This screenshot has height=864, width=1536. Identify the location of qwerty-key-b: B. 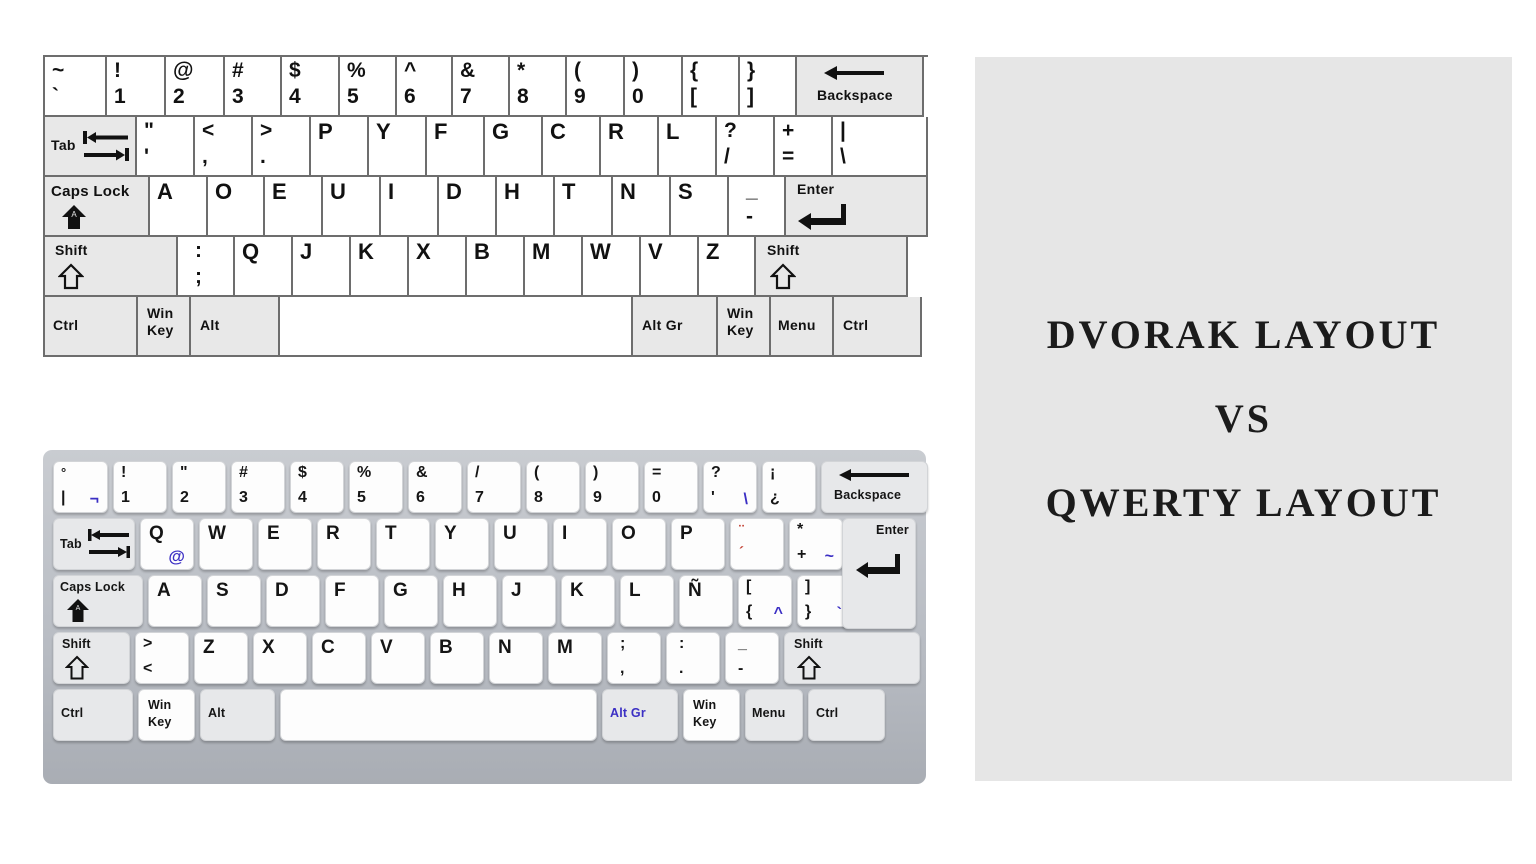
(457, 658).